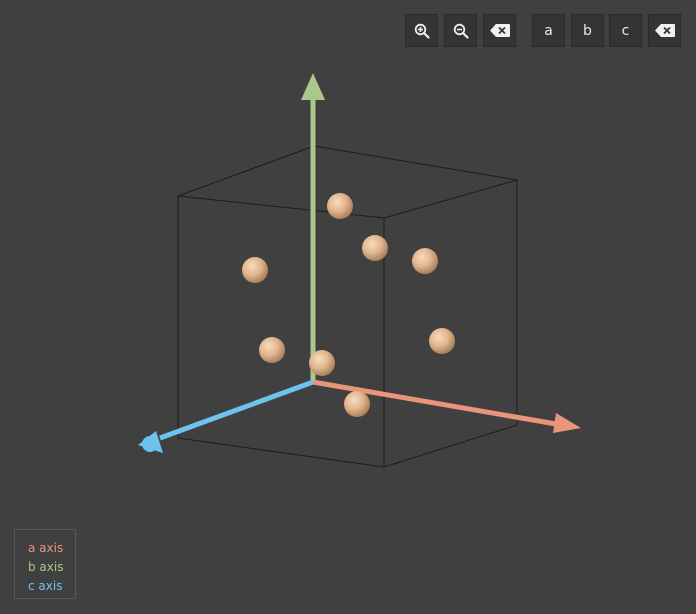  I want to click on view-a-button: a, so click(548, 30).